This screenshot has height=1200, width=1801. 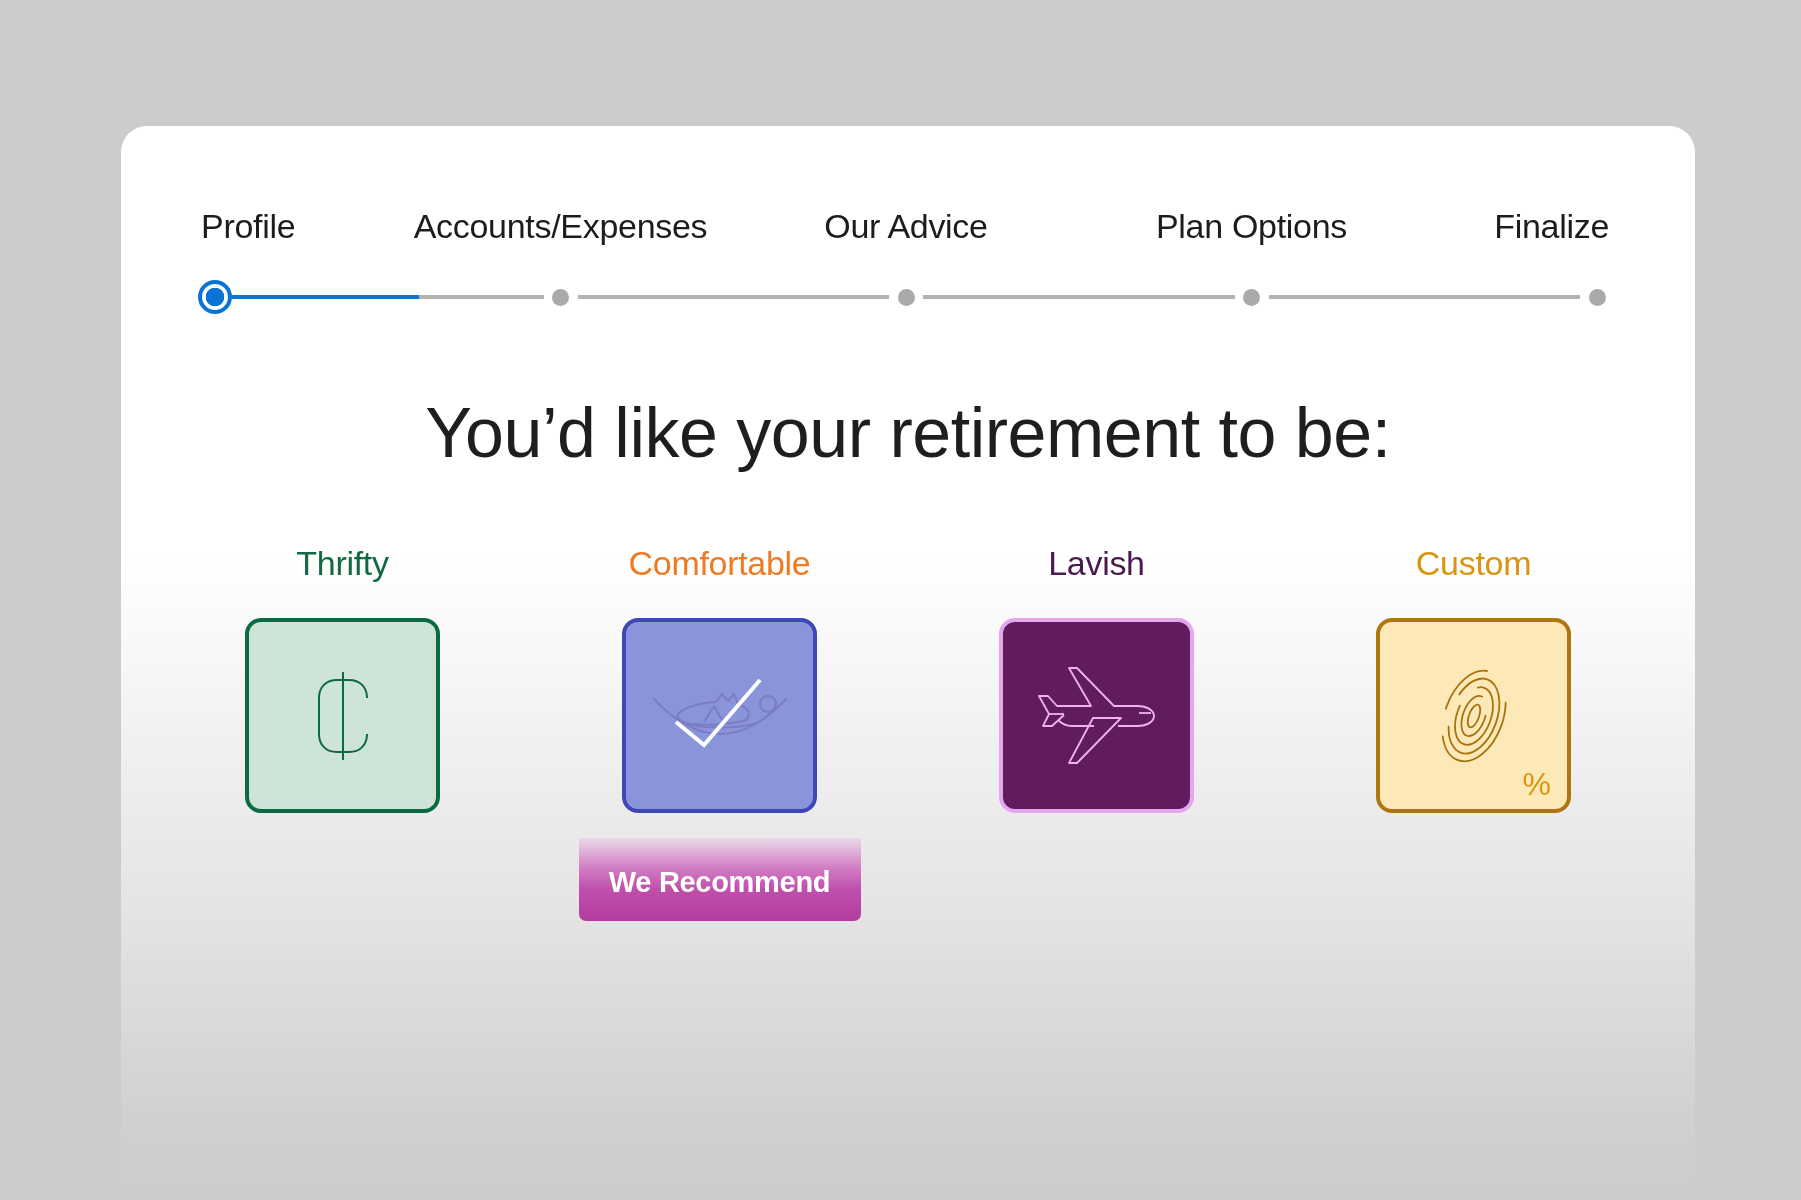 What do you see at coordinates (719, 563) in the screenshot?
I see `option-label: Comfortable` at bounding box center [719, 563].